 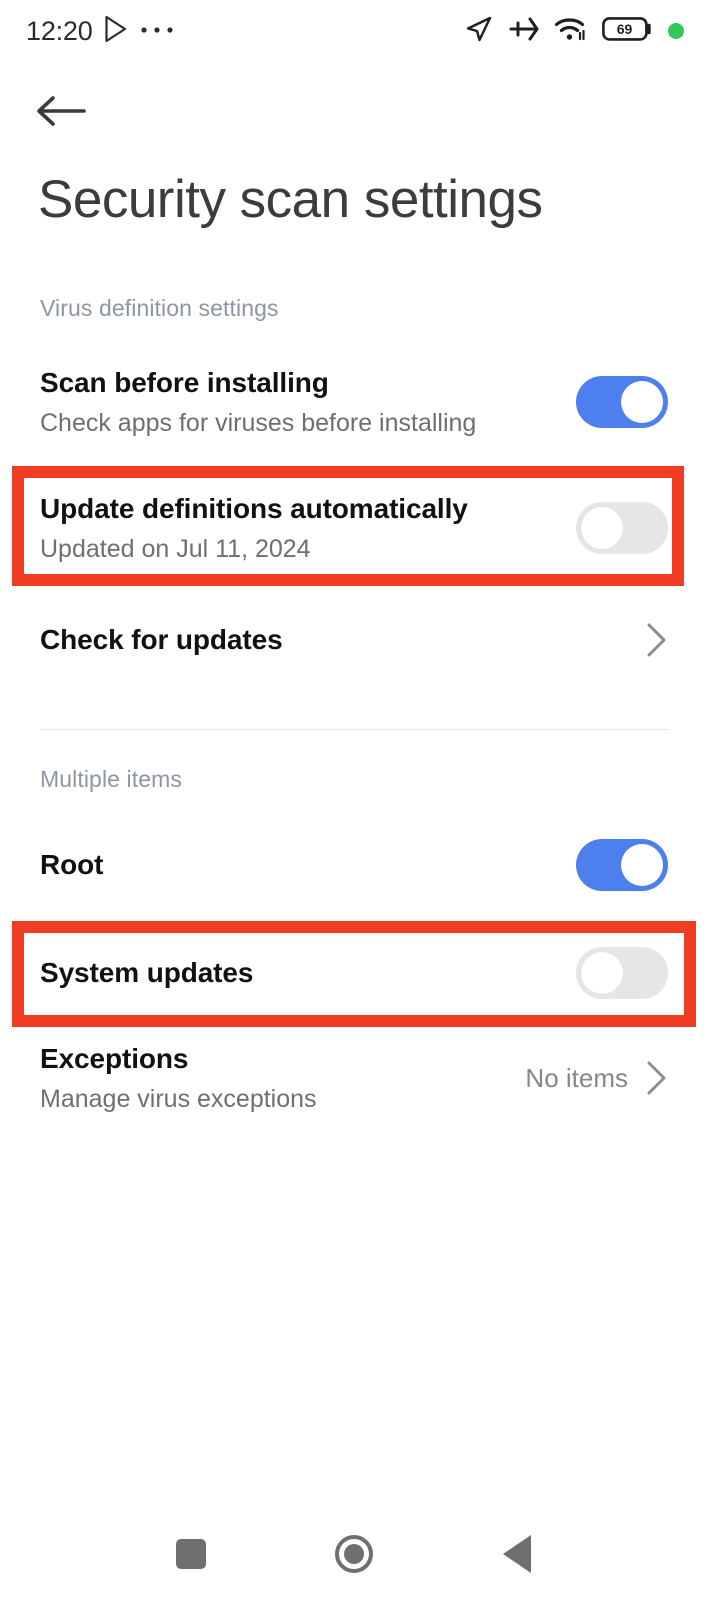 I want to click on toggle-system-updates, so click(x=622, y=973).